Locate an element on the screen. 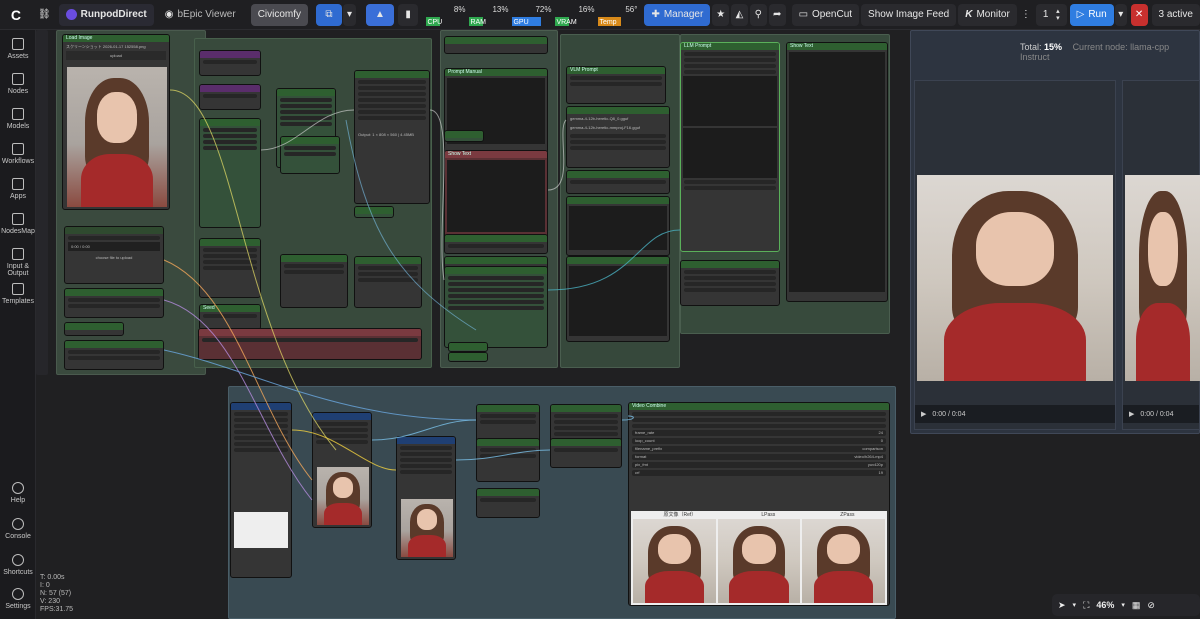  link-icon: ⛓ is located at coordinates (44, 14).